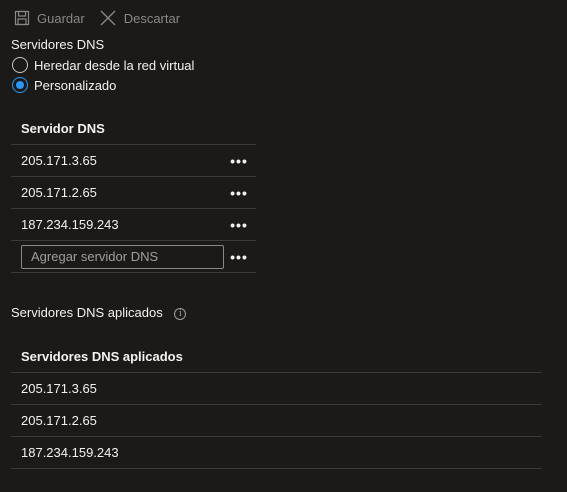  What do you see at coordinates (152, 18) in the screenshot?
I see `discard-label: Descartar` at bounding box center [152, 18].